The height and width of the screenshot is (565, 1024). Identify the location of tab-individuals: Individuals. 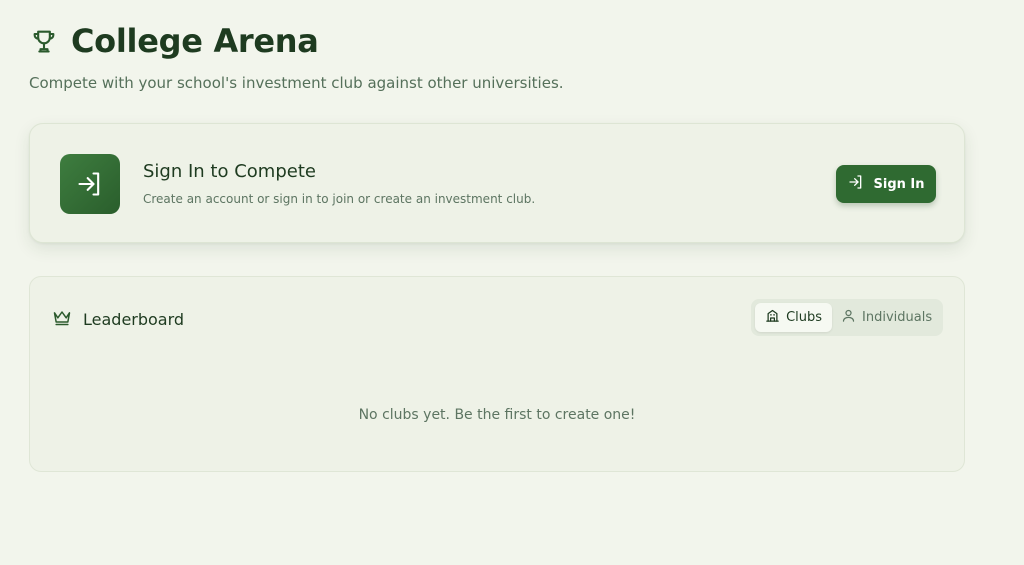
(886, 317).